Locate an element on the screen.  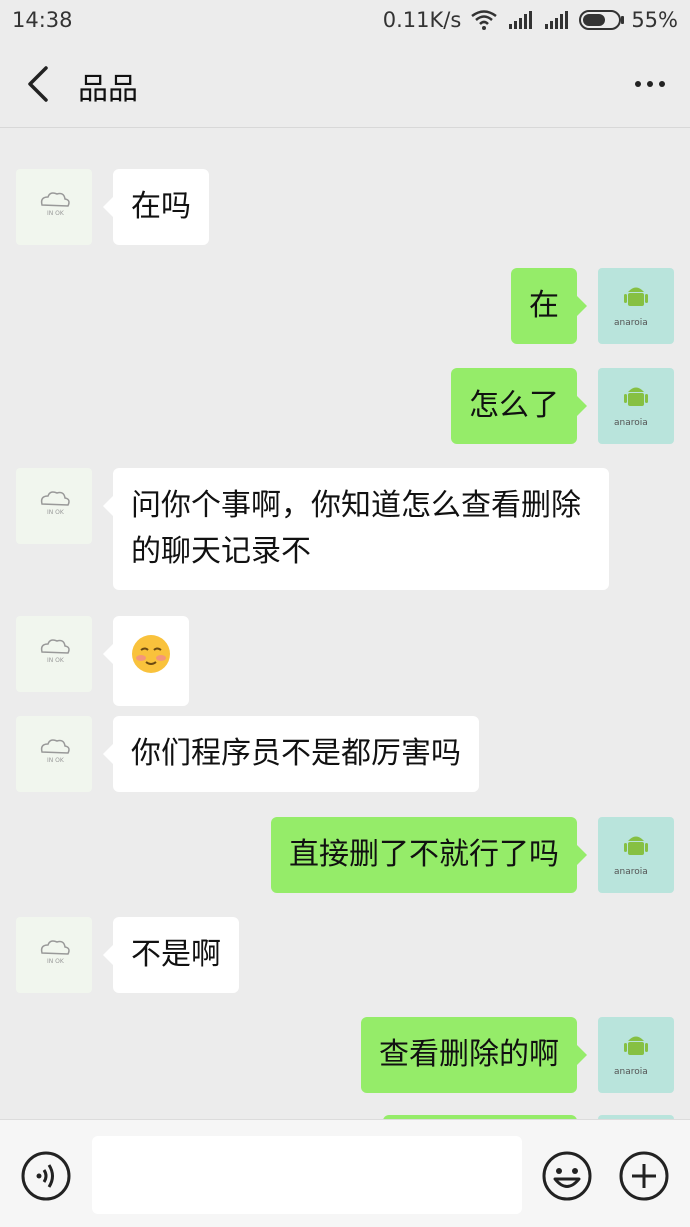
status-bar: 14:38 0.11K/s 55% is located at coordinates (345, 21).